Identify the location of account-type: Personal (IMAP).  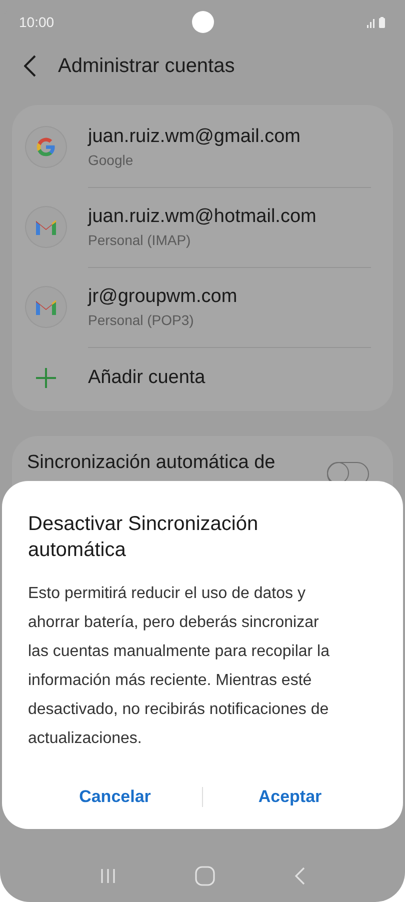
(140, 240).